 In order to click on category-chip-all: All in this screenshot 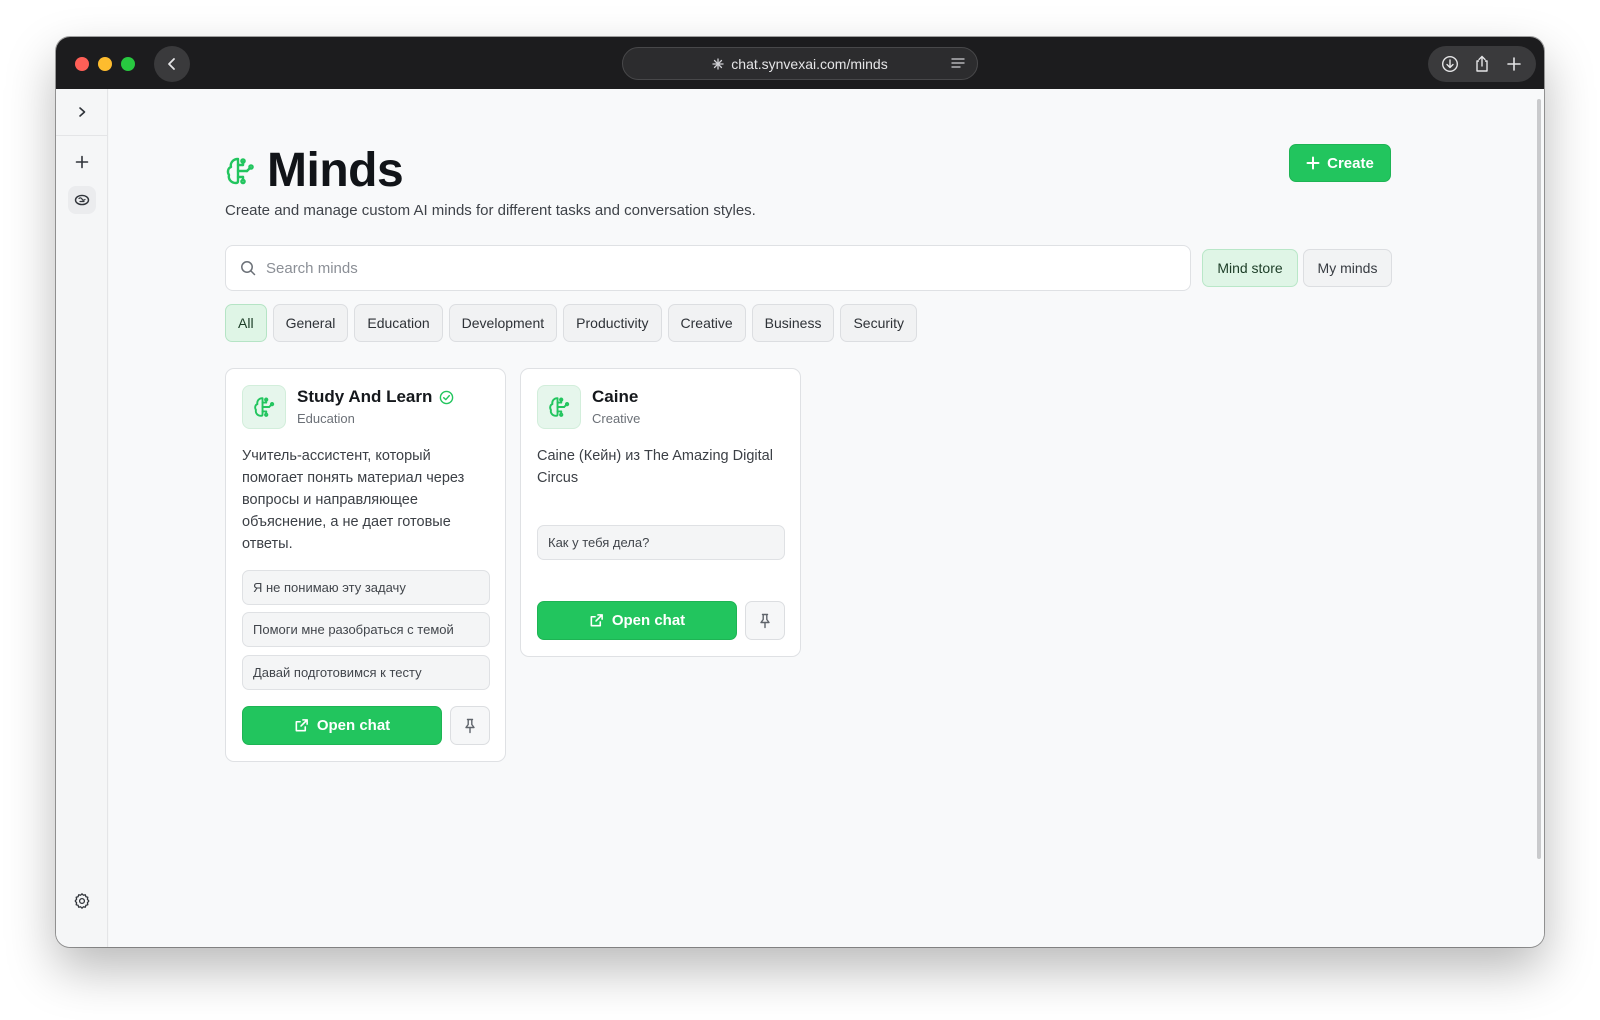, I will do `click(246, 323)`.